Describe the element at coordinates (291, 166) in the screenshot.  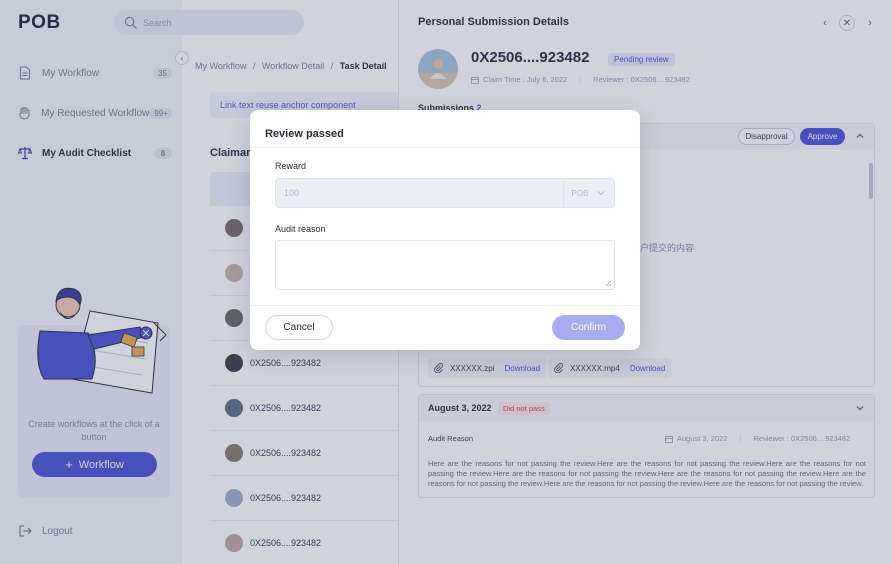
I see `reward-label: Reward` at that location.